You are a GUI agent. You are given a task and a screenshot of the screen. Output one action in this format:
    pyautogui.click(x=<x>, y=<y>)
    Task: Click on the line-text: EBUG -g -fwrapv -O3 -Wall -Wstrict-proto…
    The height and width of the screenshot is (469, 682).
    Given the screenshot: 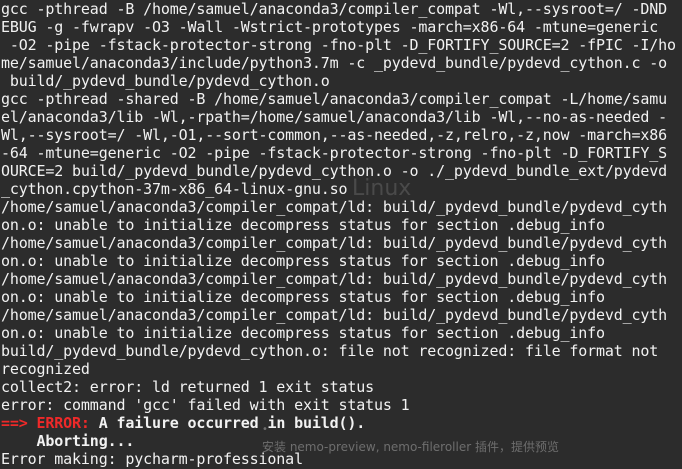 What is the action you would take?
    pyautogui.click(x=330, y=27)
    